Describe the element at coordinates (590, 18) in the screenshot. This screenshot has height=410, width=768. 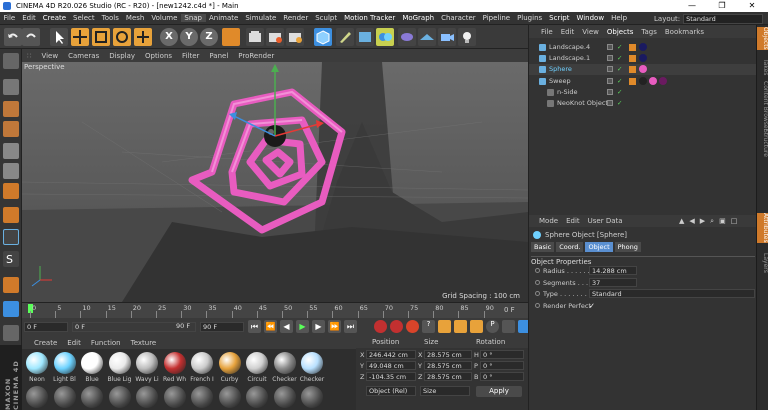
I see `menu-window: Window` at that location.